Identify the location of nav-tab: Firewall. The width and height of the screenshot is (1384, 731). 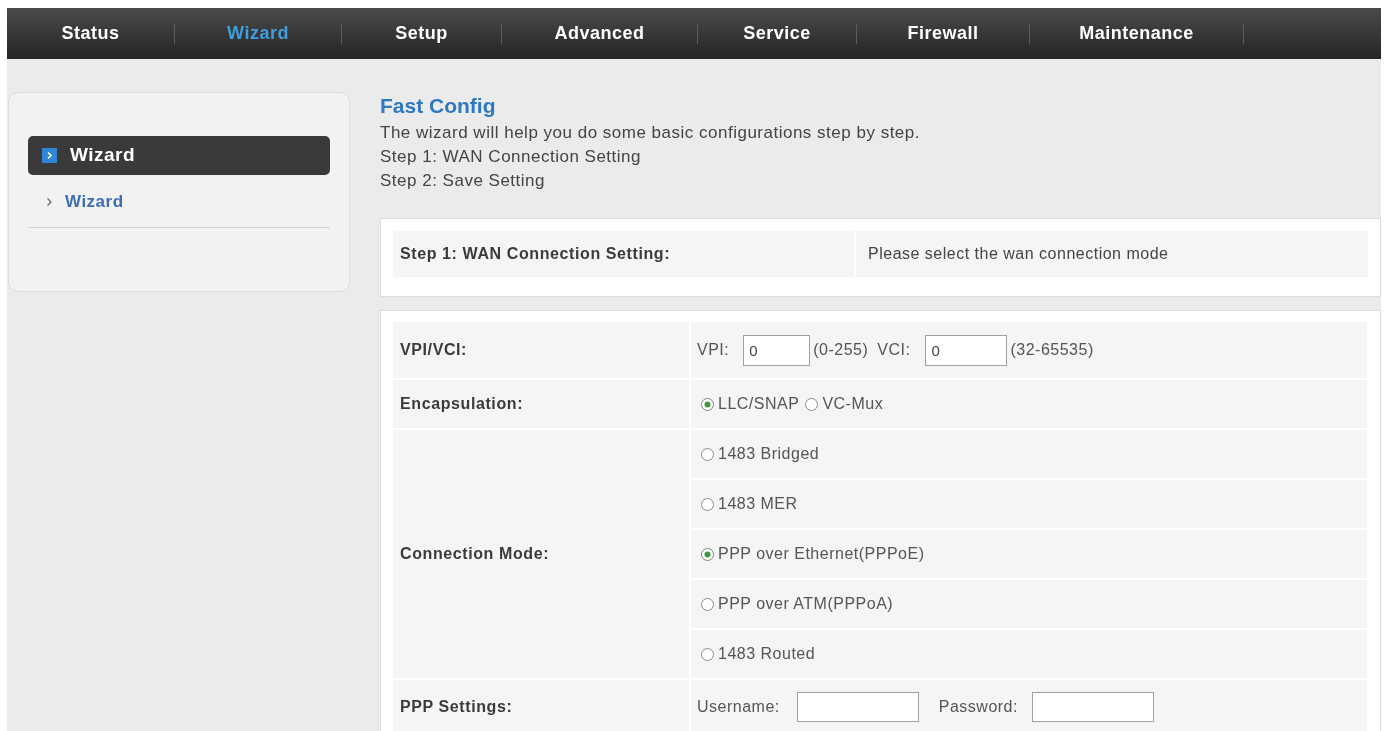
(943, 33).